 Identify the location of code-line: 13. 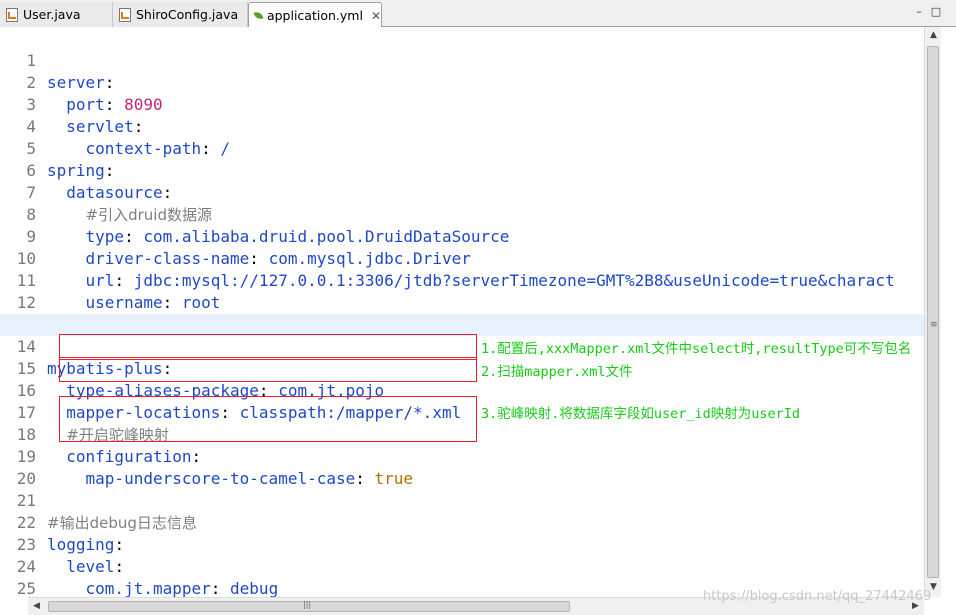
(462, 313).